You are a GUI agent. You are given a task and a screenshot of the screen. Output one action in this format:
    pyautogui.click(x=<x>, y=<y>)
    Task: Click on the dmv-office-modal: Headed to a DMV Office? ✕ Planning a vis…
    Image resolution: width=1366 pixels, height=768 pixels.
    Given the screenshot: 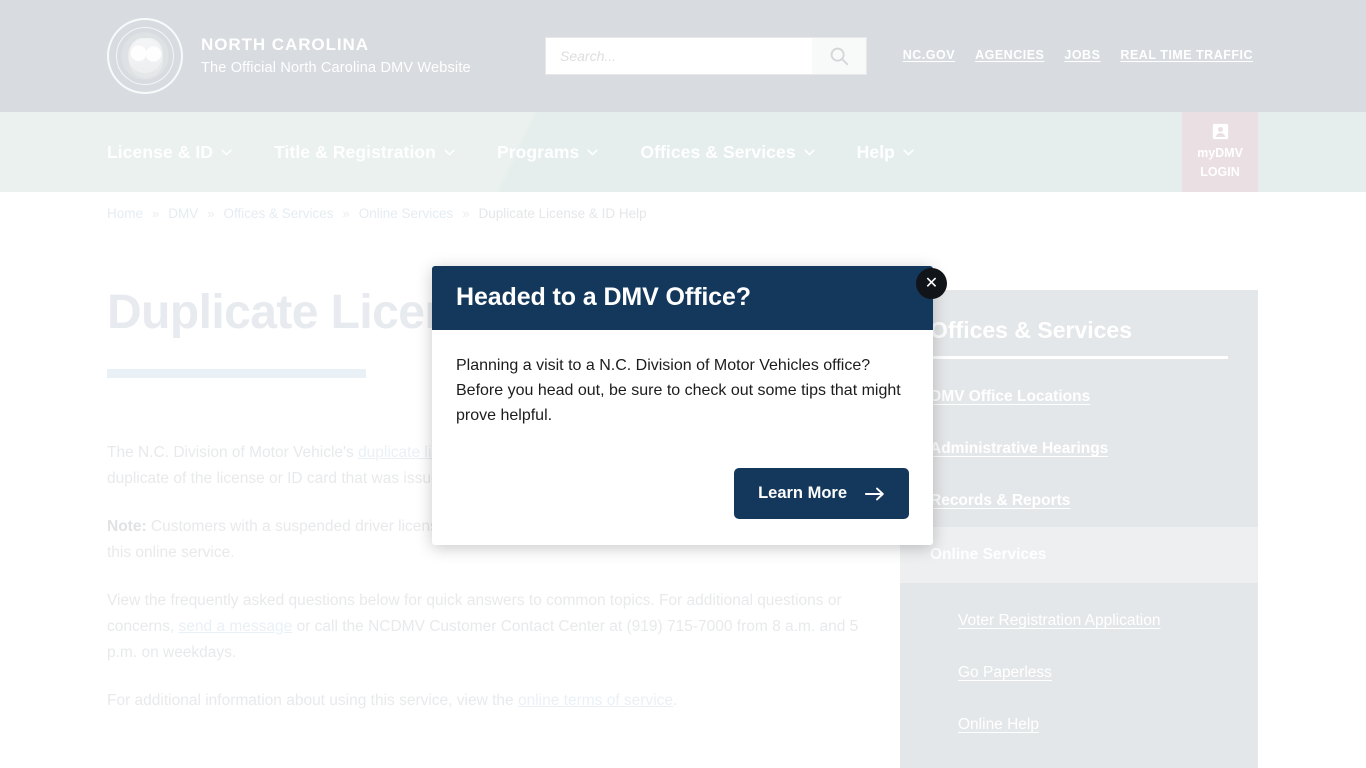 What is the action you would take?
    pyautogui.click(x=689, y=406)
    